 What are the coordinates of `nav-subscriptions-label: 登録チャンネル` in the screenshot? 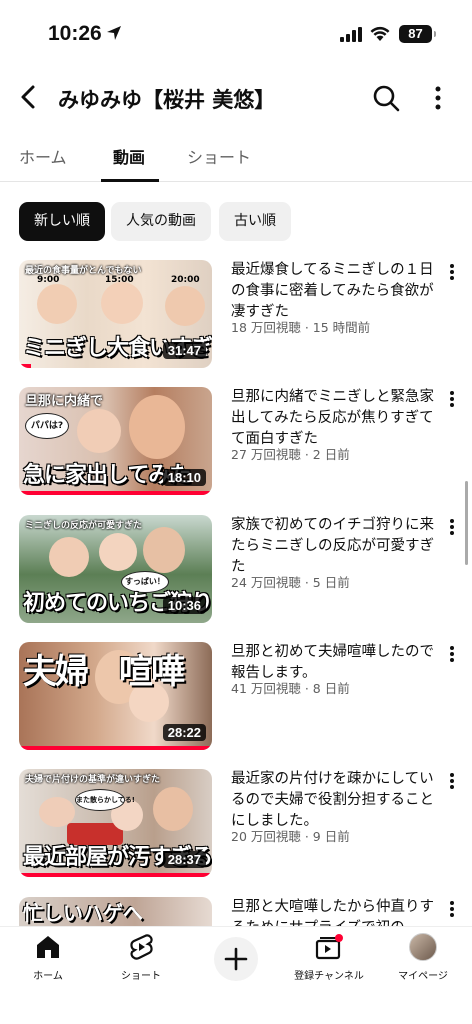 It's located at (329, 976).